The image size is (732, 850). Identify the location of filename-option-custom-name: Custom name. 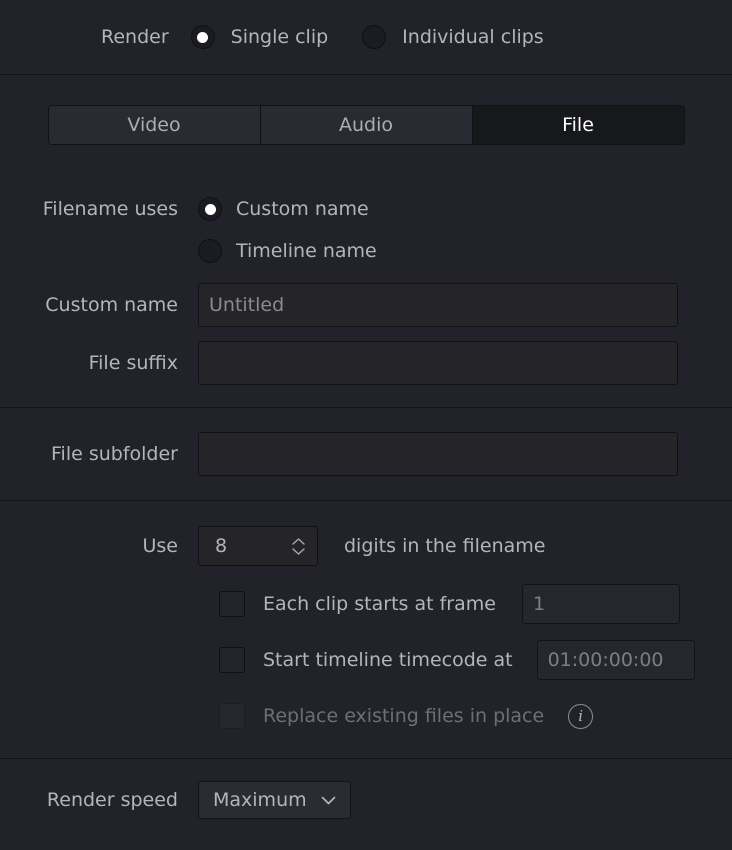
(283, 209).